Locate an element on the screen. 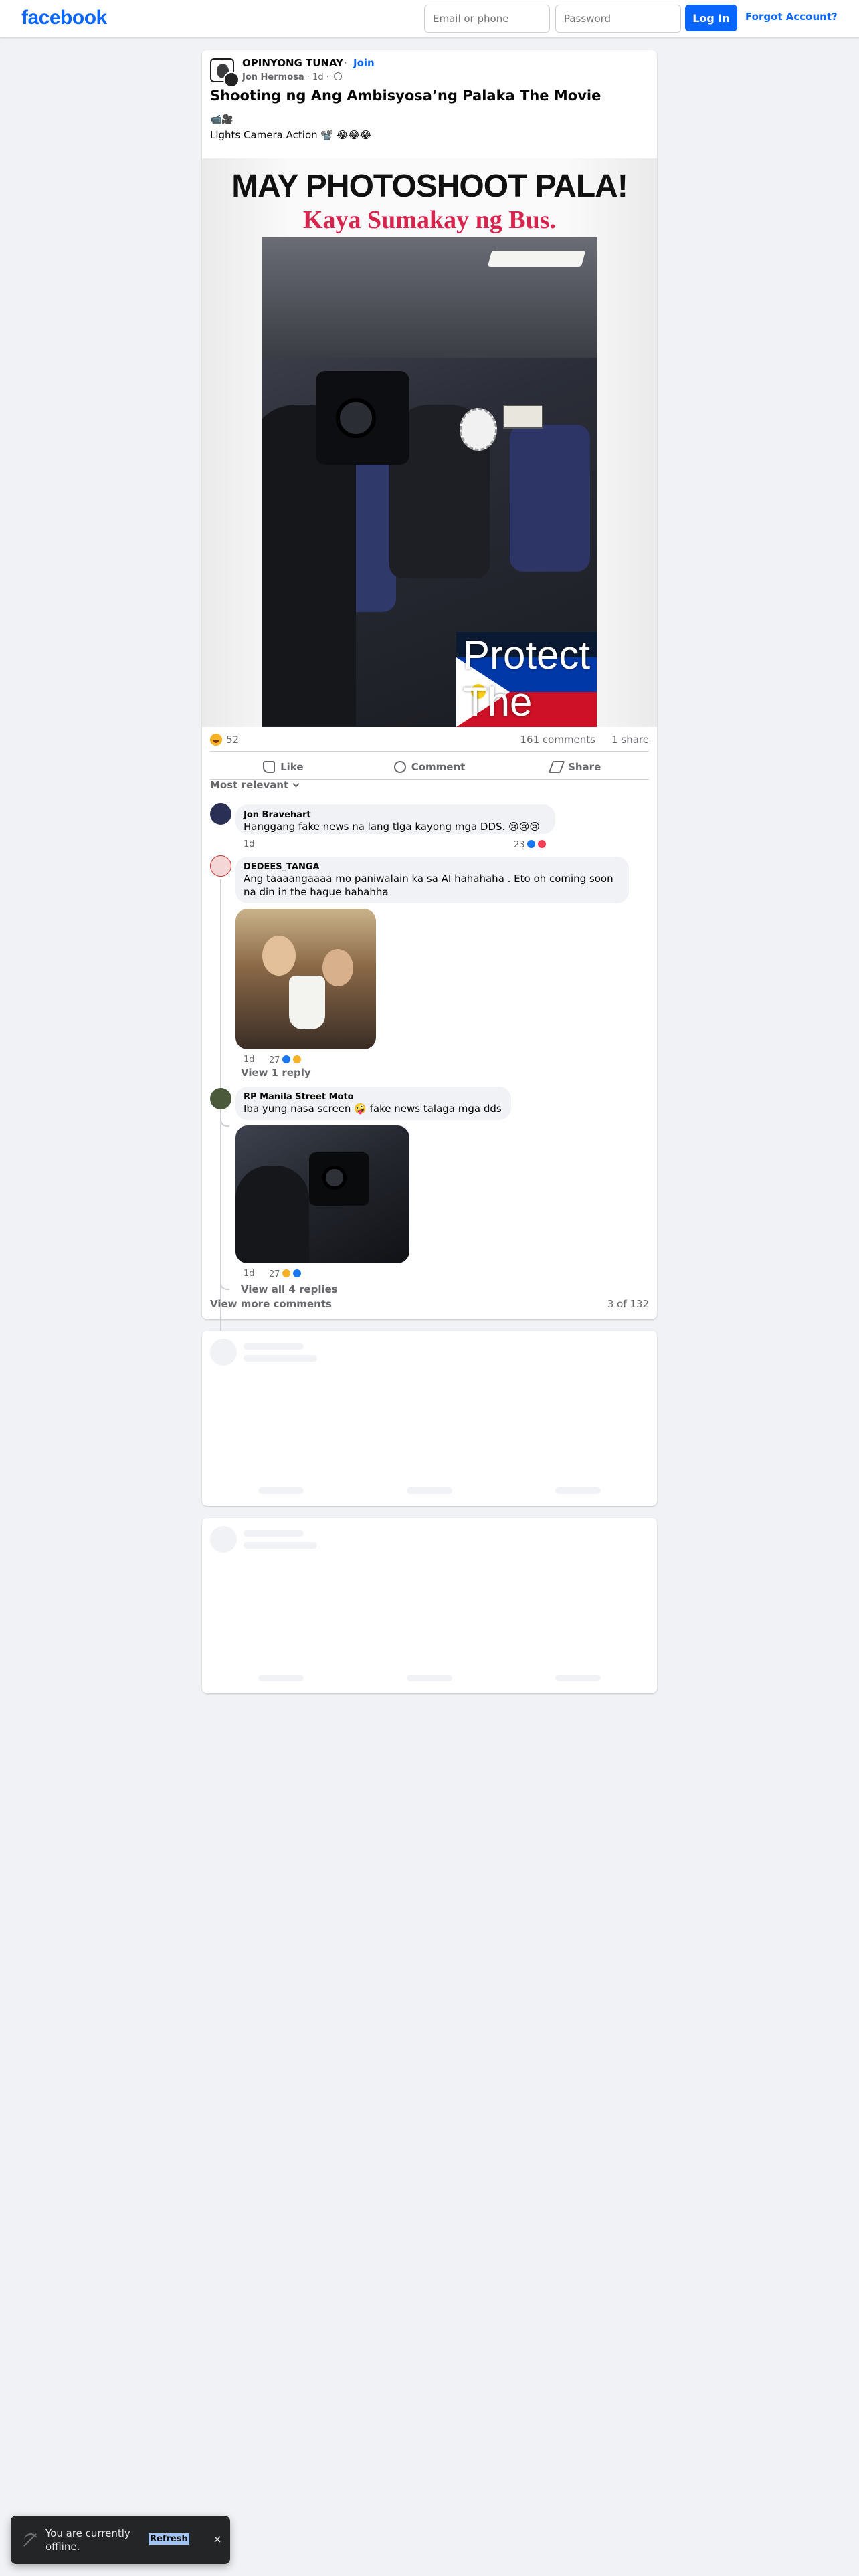 Image resolution: width=859 pixels, height=2576 pixels. image-overlay-text: Protect The VP is located at coordinates (527, 680).